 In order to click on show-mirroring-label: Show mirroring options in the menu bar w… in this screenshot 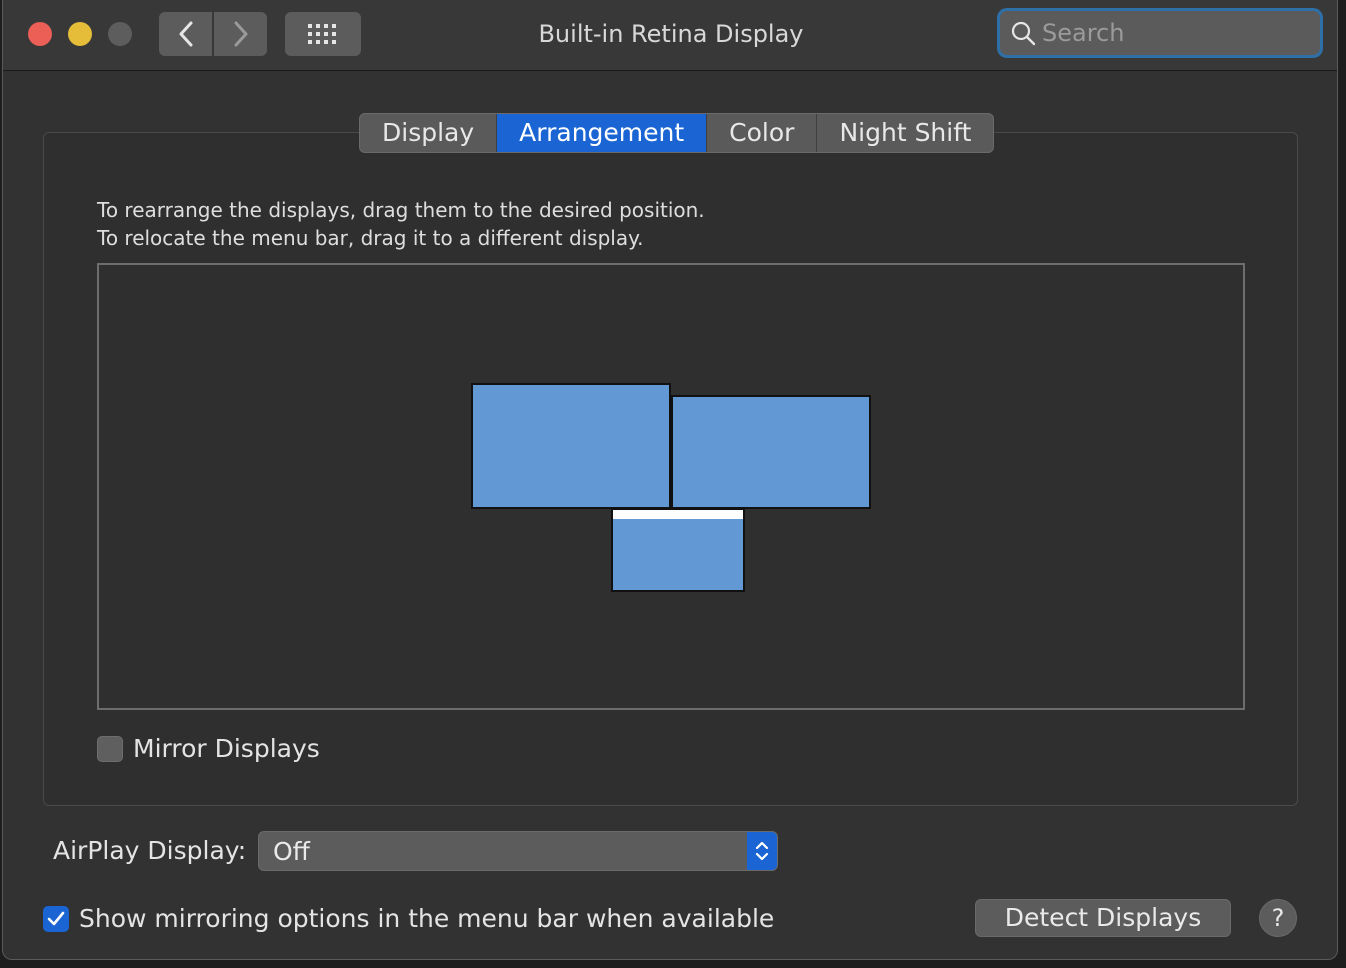, I will do `click(427, 918)`.